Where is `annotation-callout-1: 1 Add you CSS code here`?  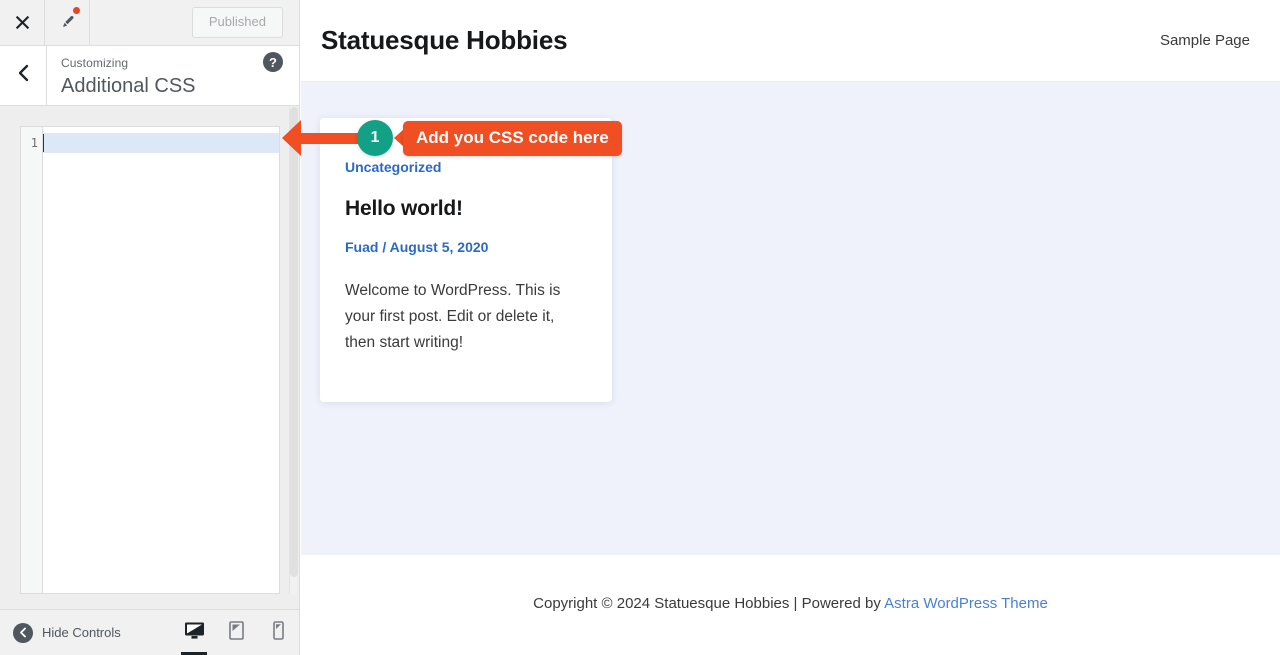
annotation-callout-1: 1 Add you CSS code here is located at coordinates (452, 138).